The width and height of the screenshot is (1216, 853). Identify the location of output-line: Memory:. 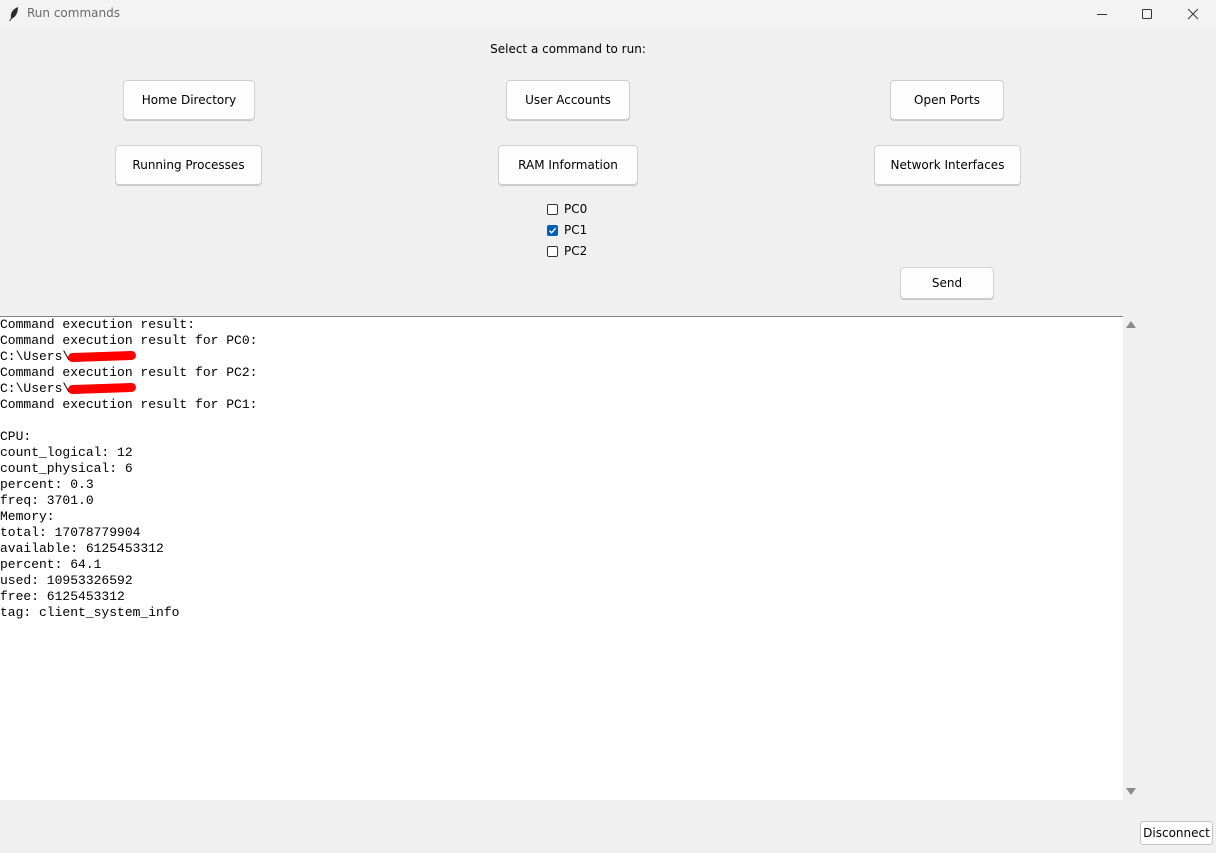
(27, 516).